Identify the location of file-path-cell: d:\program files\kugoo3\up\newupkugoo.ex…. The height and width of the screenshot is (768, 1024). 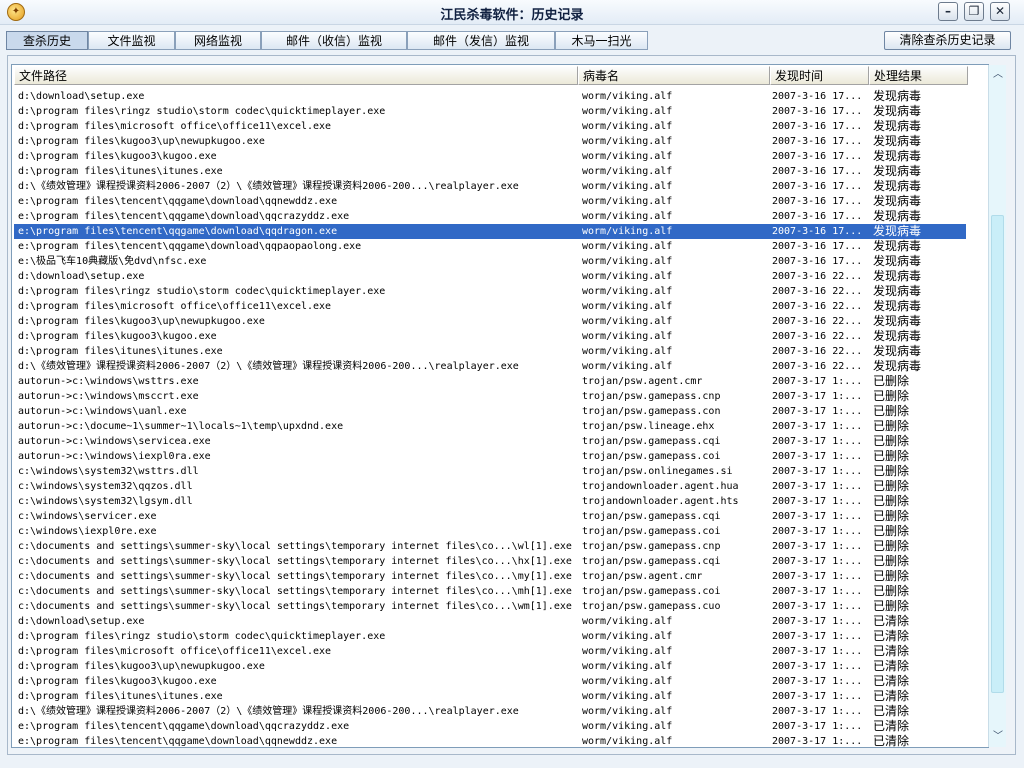
(141, 666).